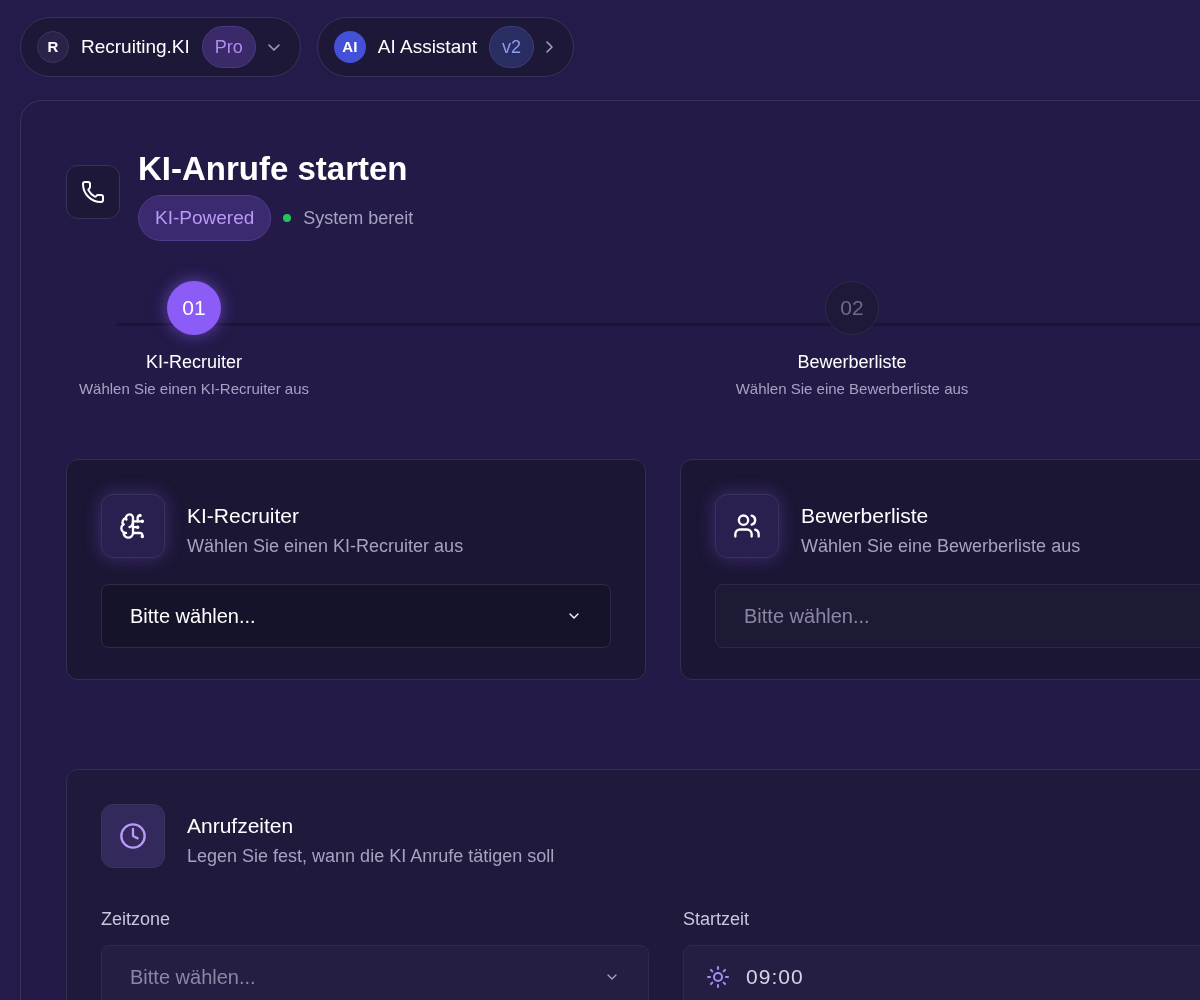  What do you see at coordinates (133, 835) in the screenshot?
I see `clock-icon` at bounding box center [133, 835].